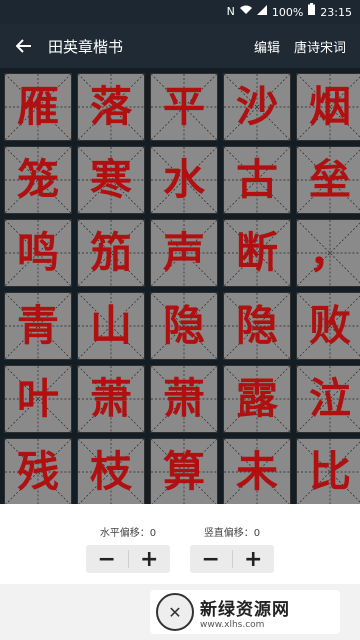  I want to click on horizontal-offset-label: 水平偏移：0, so click(128, 533).